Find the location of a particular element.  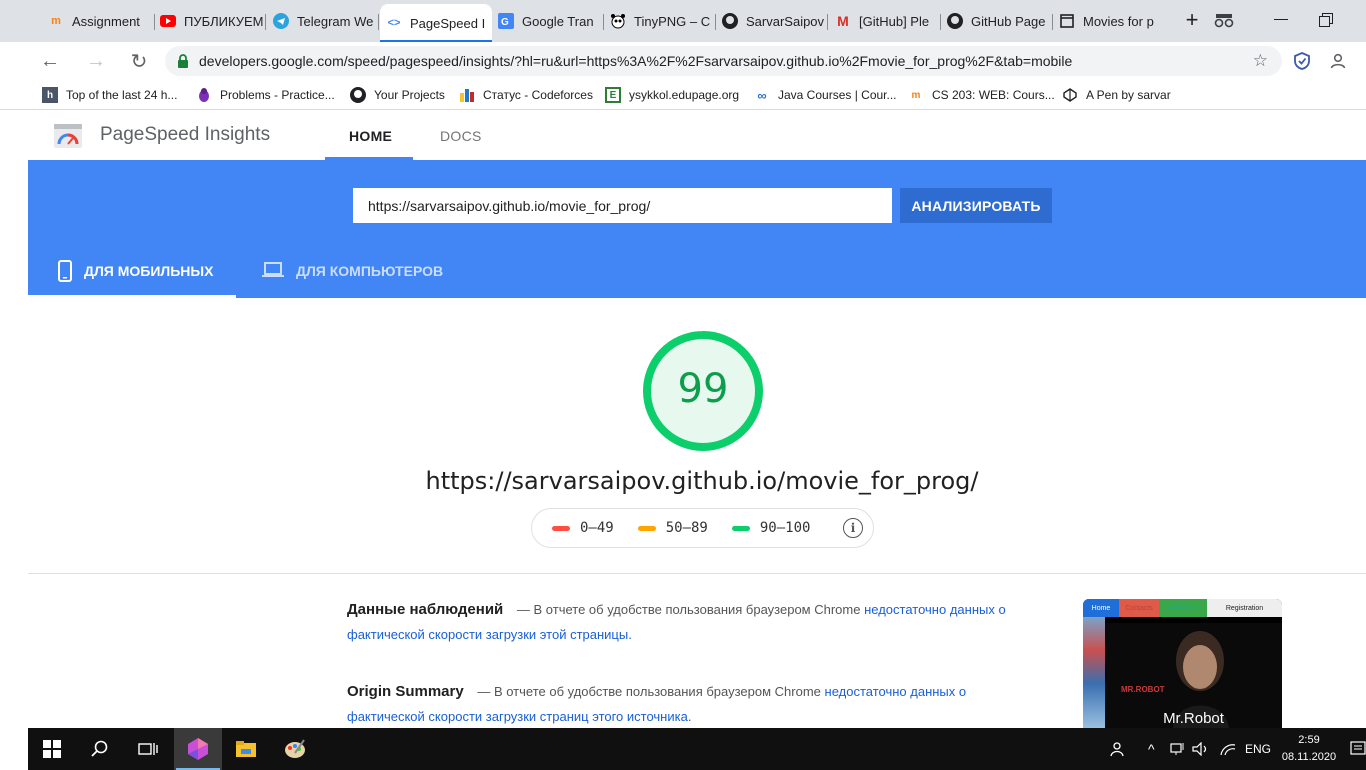

legend-swatch-pass is located at coordinates (740, 528).